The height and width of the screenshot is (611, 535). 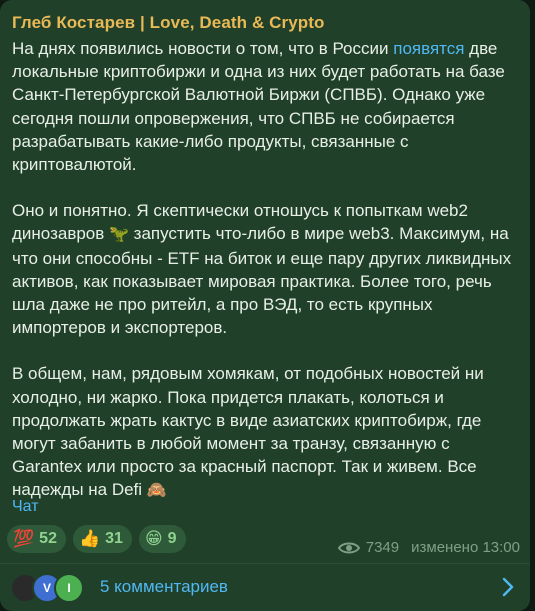 What do you see at coordinates (69, 588) in the screenshot?
I see `avatar: I` at bounding box center [69, 588].